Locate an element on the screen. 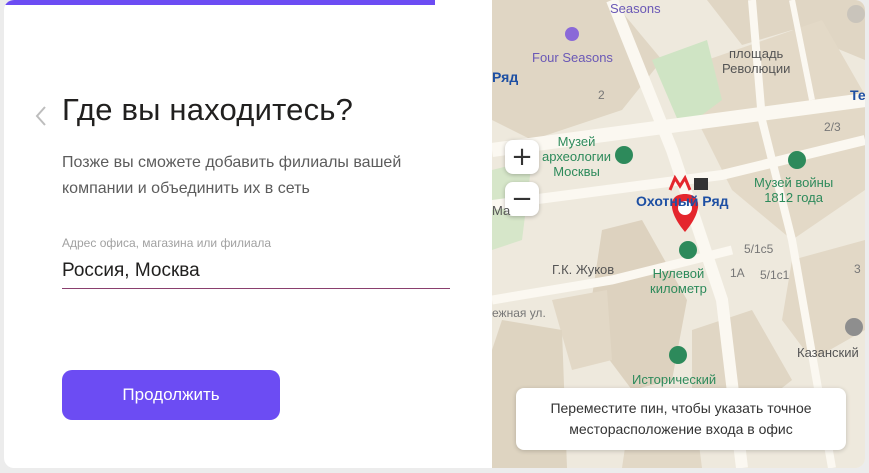  map-label: 3 is located at coordinates (857, 269).